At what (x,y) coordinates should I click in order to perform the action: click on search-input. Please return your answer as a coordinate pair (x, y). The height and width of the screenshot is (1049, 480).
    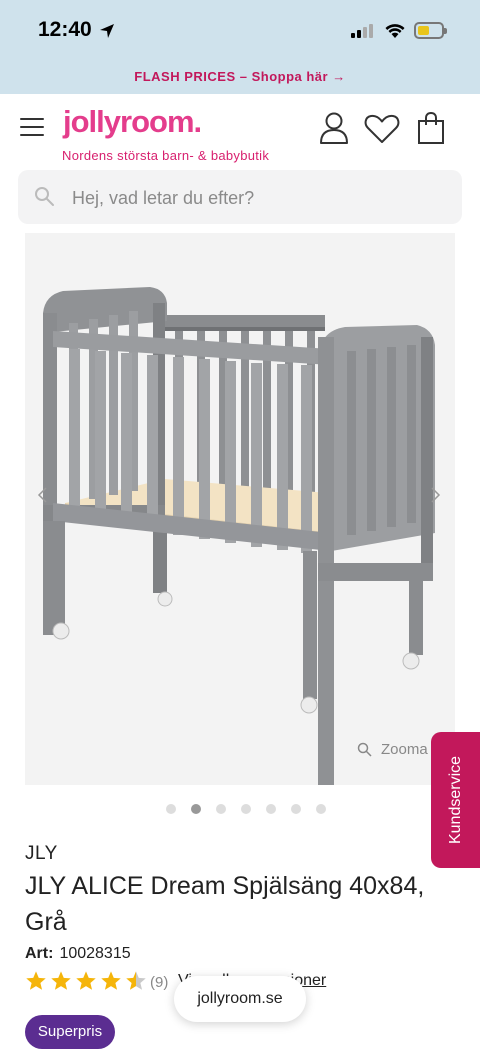
    Looking at the image, I should click on (262, 198).